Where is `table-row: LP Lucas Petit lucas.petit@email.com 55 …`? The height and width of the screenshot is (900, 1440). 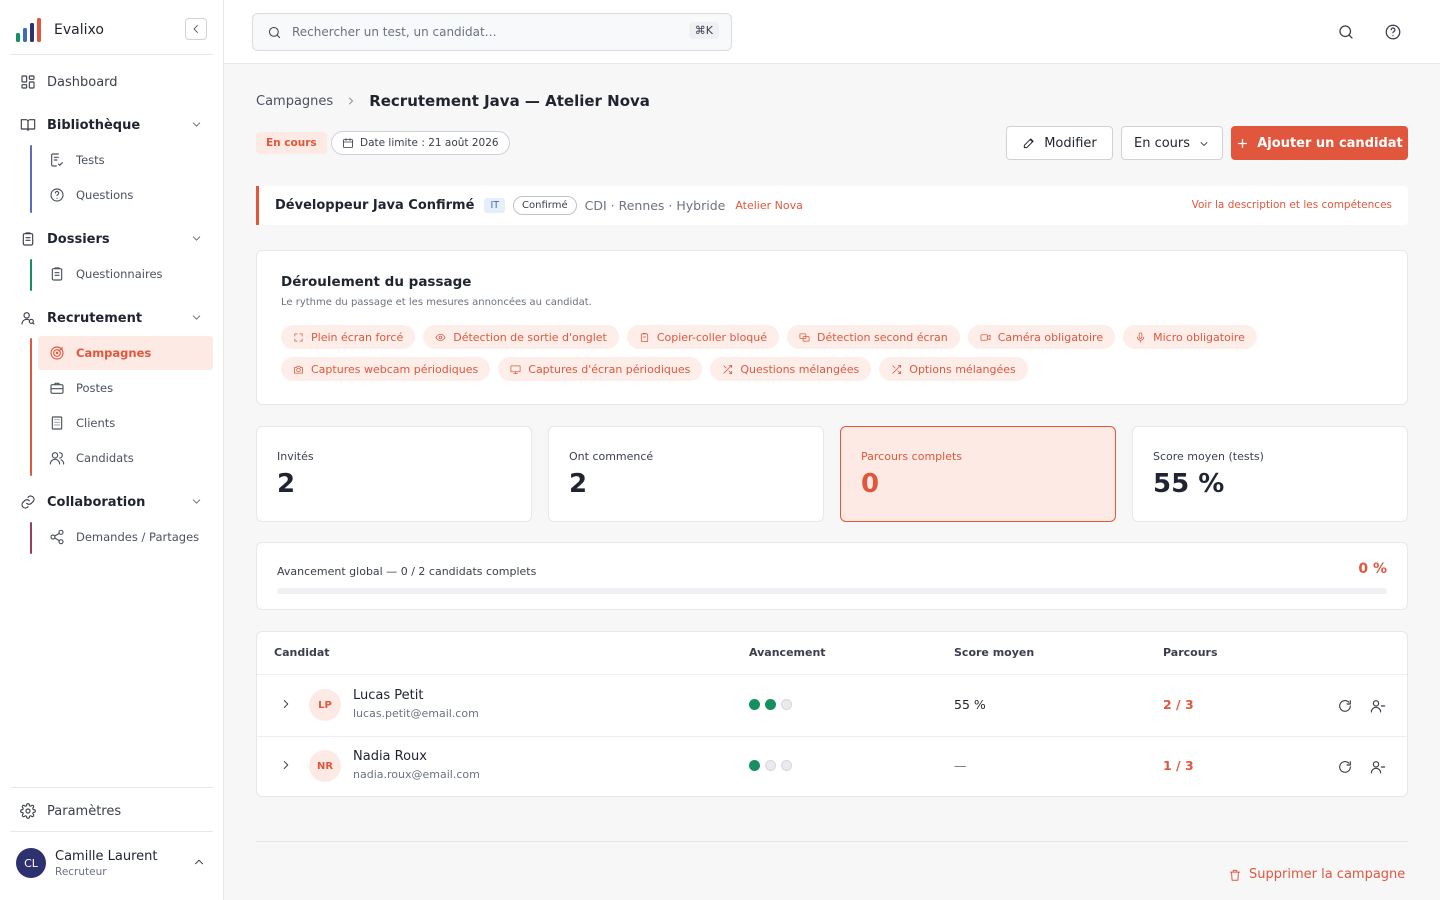
table-row: LP Lucas Petit lucas.petit@email.com 55 … is located at coordinates (832, 705).